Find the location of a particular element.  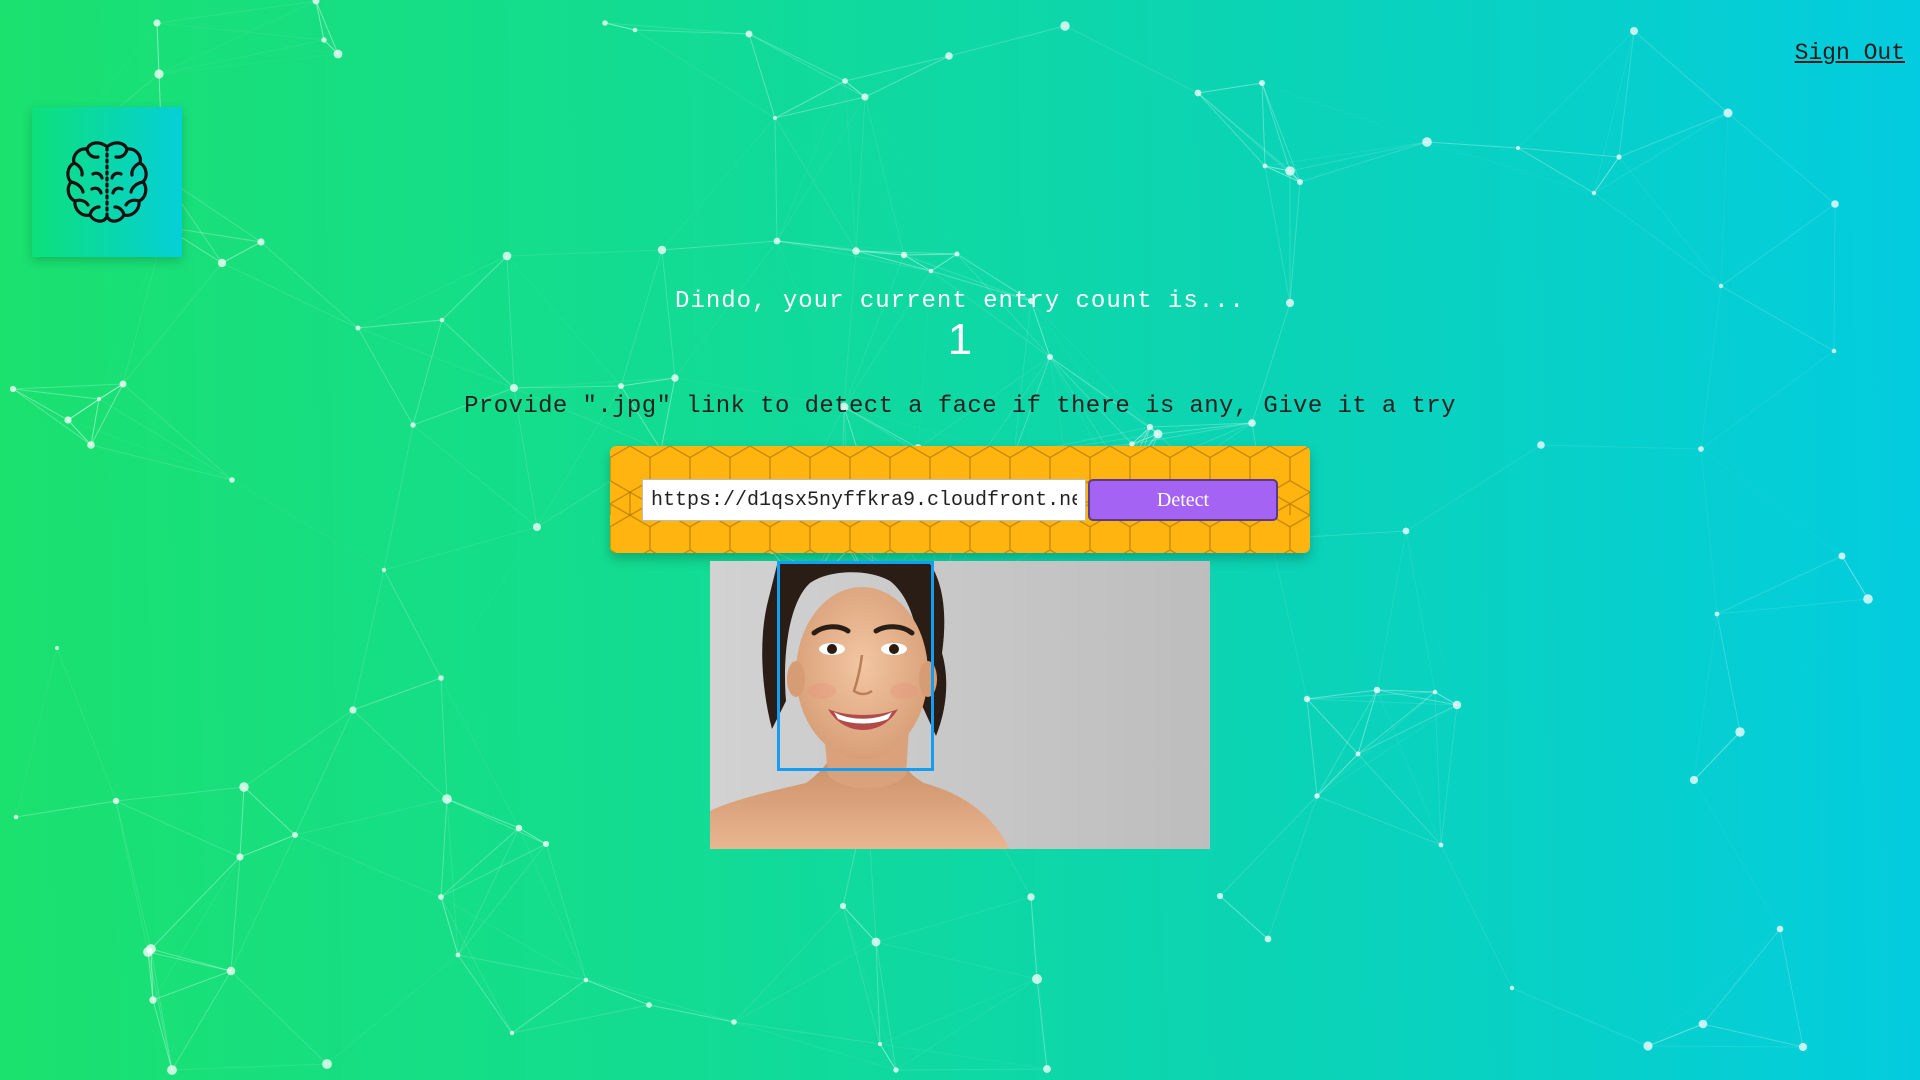

brain-icon is located at coordinates (107, 182).